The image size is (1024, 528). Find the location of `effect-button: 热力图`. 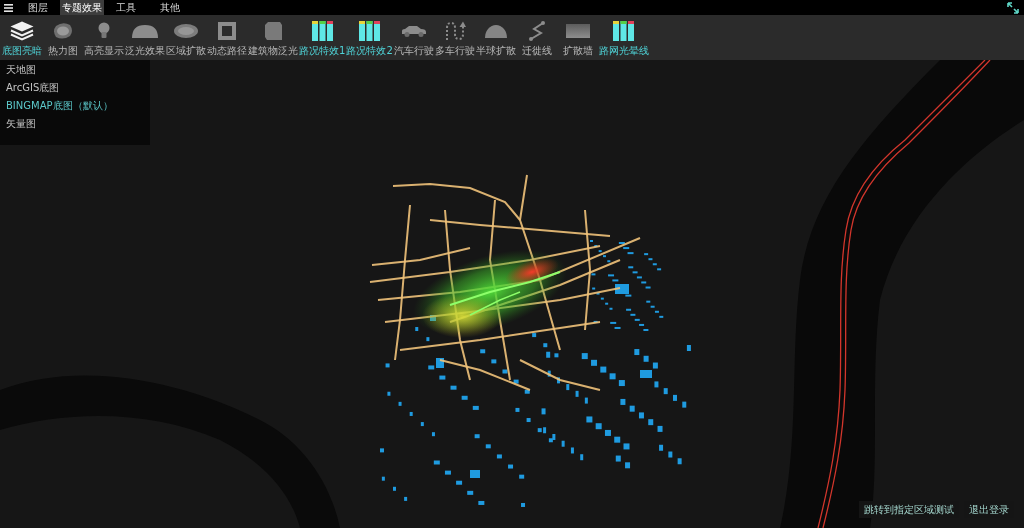

effect-button: 热力图 is located at coordinates (63, 37).